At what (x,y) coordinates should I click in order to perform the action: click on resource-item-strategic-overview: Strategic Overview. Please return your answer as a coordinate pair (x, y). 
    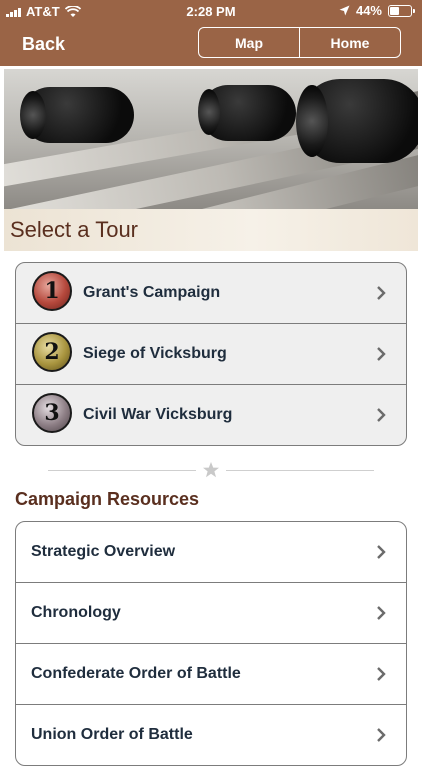
    Looking at the image, I should click on (211, 552).